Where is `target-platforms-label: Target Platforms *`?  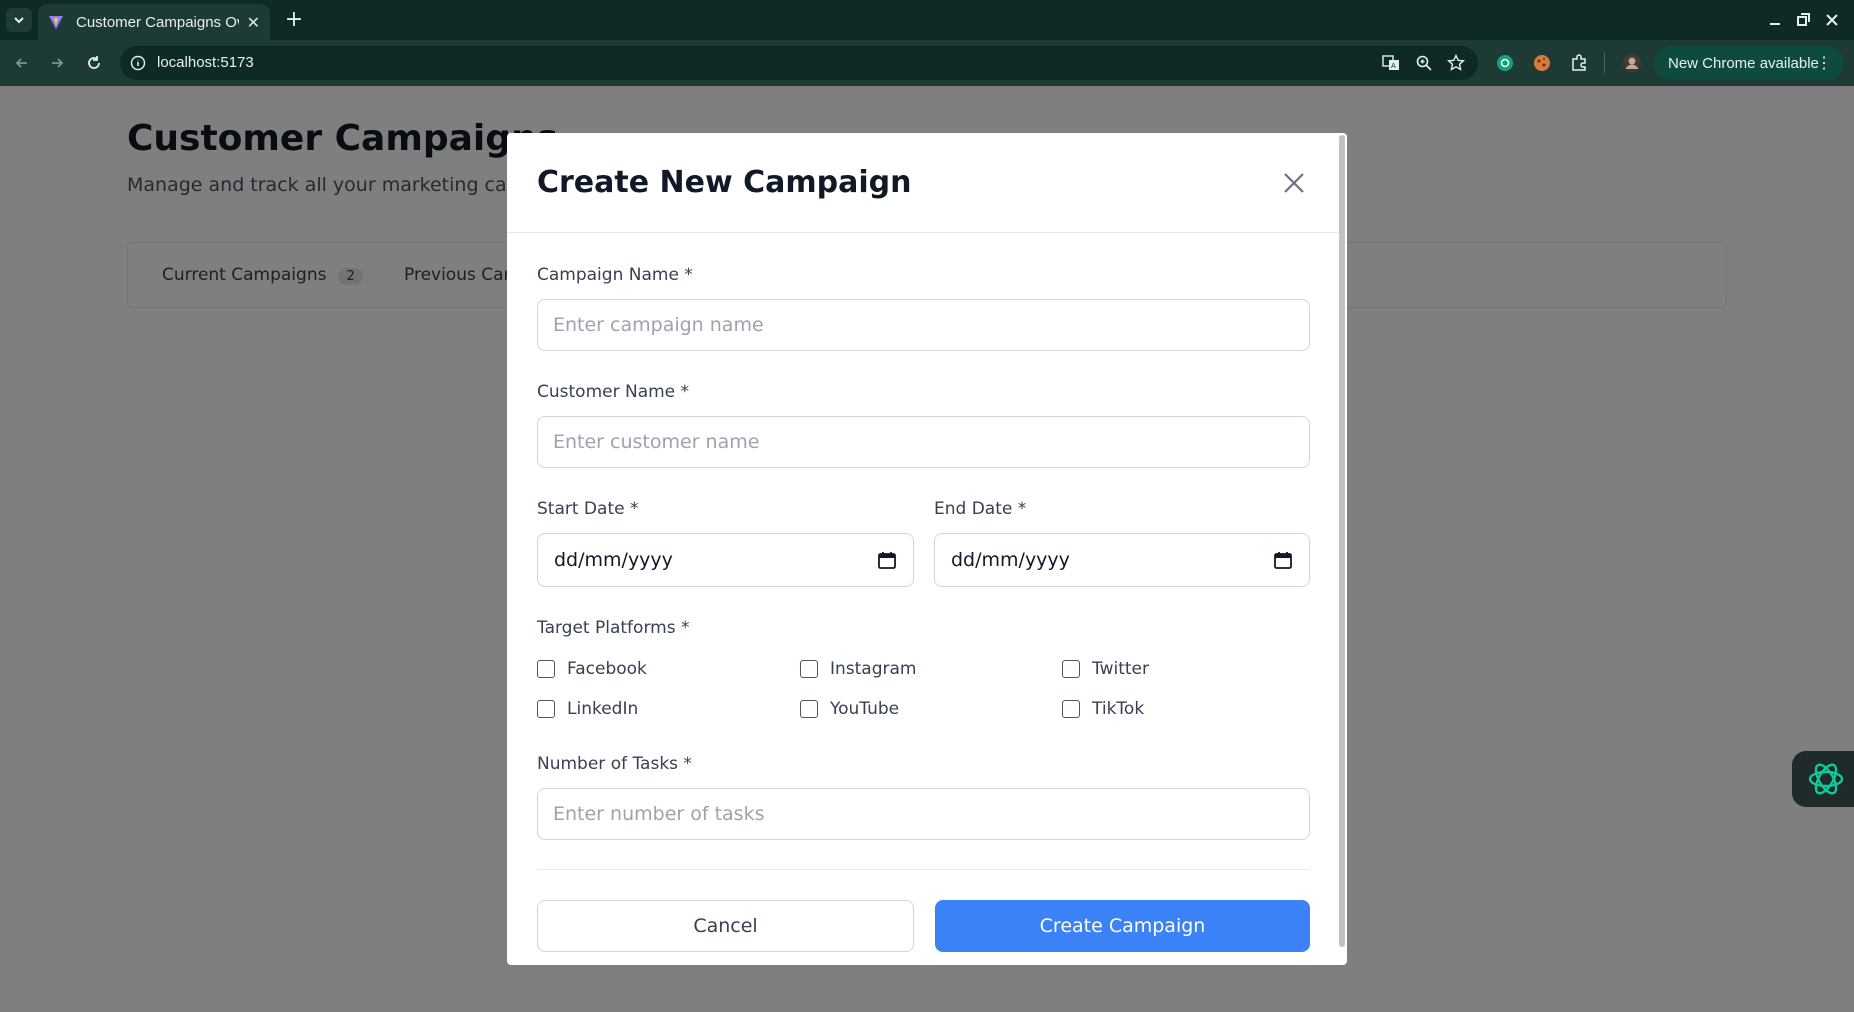 target-platforms-label: Target Platforms * is located at coordinates (613, 628).